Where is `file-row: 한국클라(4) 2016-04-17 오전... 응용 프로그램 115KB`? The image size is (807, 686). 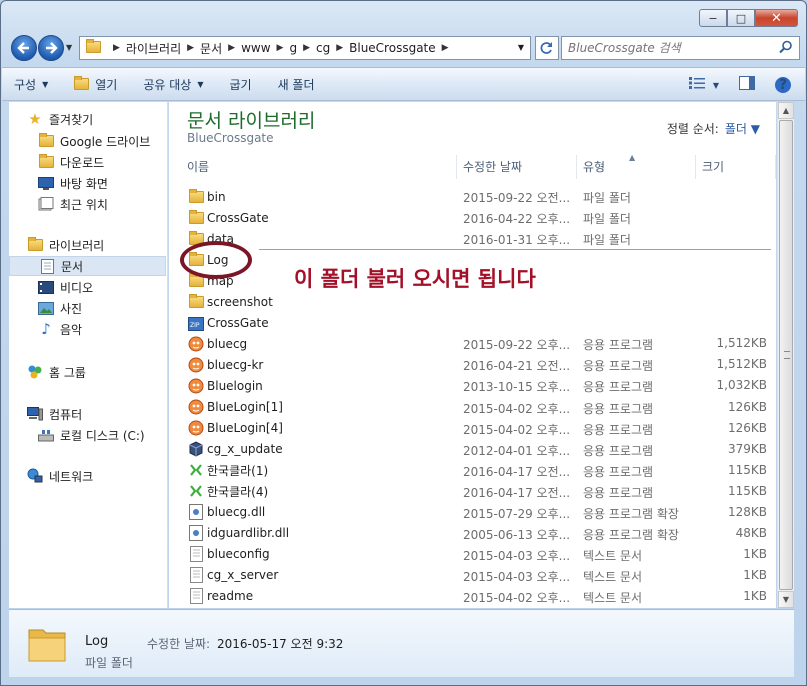
file-row: 한국클라(4) 2016-04-17 오전... 응용 프로그램 115KB is located at coordinates (477, 491).